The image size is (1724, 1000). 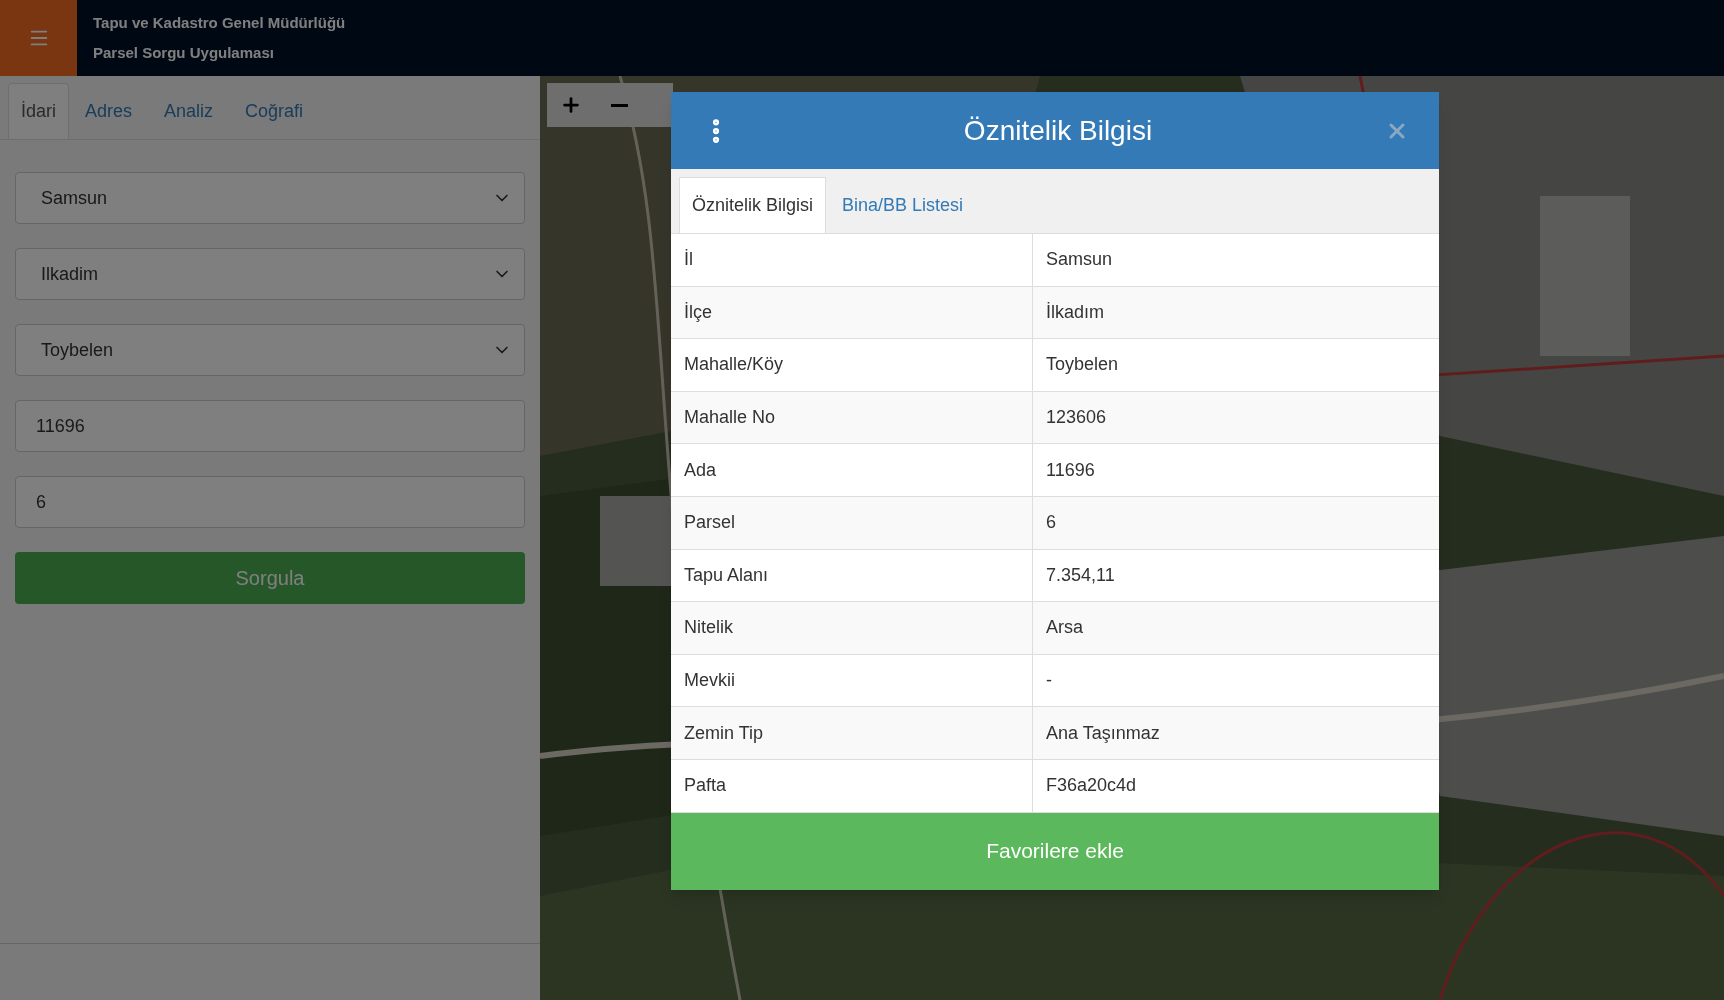 I want to click on sidebar-tab: Coğrafi, so click(x=274, y=111).